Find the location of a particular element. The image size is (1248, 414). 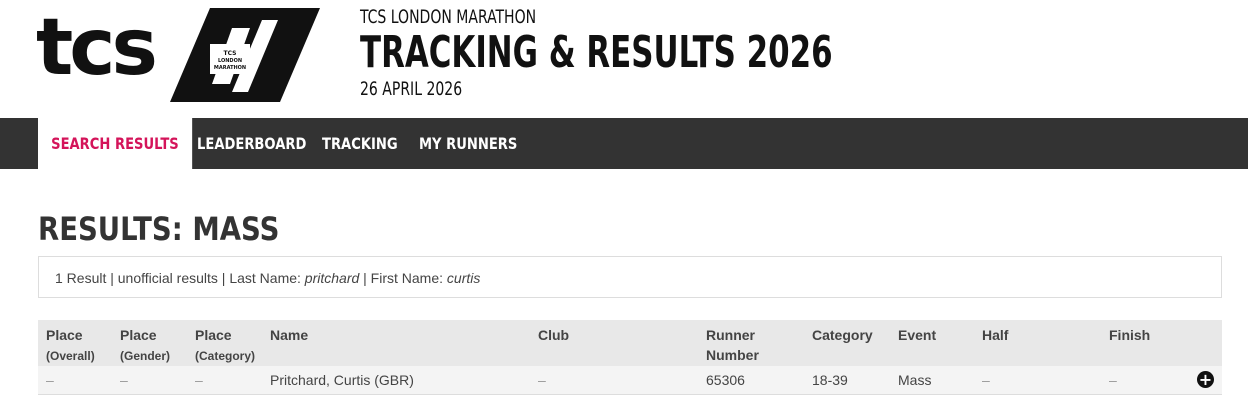

summary-middle: | First Name: is located at coordinates (403, 278).